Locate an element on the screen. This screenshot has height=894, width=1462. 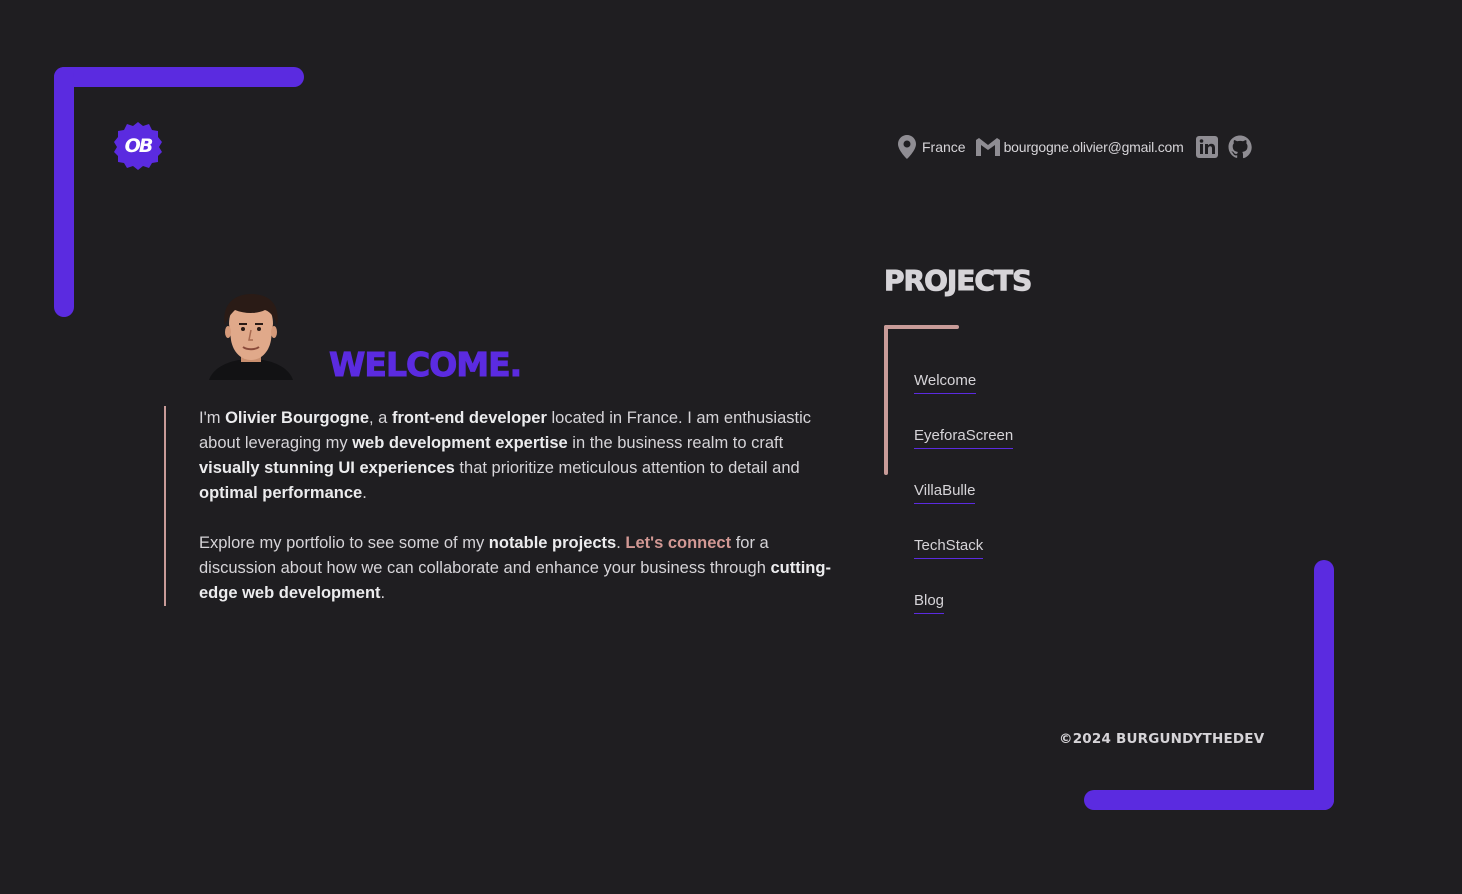
logo-text: OB is located at coordinates (139, 146).